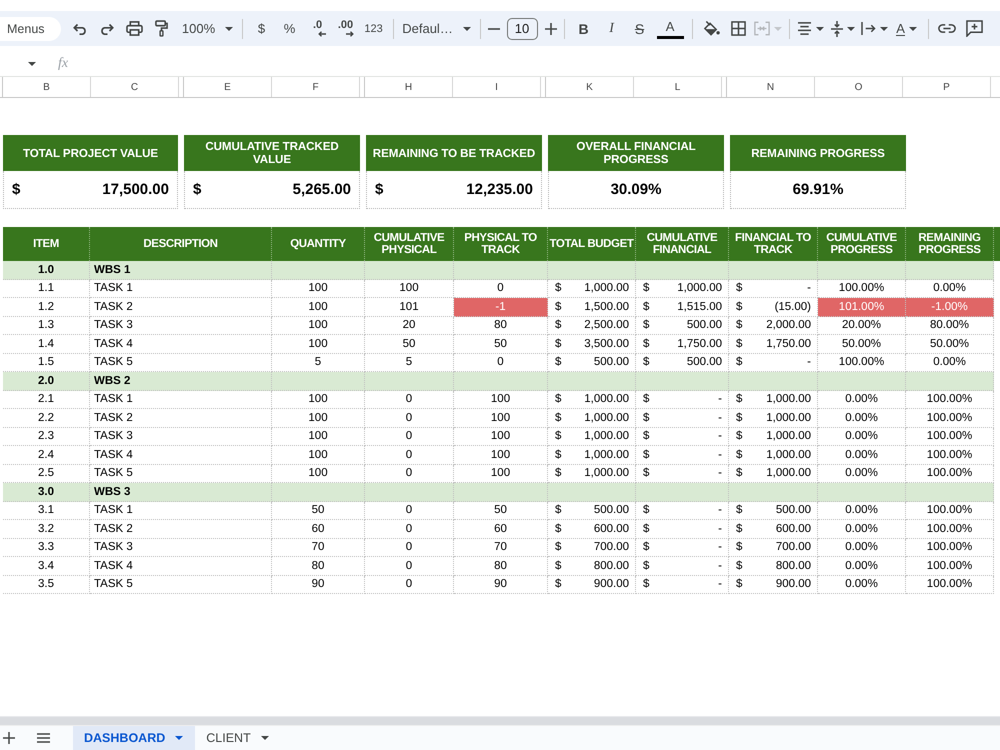  Describe the element at coordinates (862, 547) in the screenshot. I see `table-cell: 0.00%` at that location.